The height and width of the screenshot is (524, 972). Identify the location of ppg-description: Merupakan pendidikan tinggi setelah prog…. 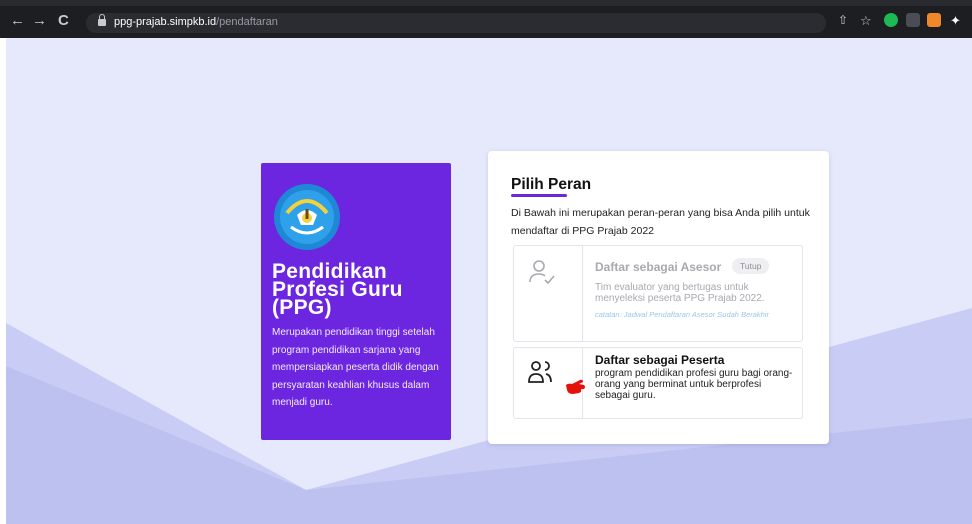
(355, 367).